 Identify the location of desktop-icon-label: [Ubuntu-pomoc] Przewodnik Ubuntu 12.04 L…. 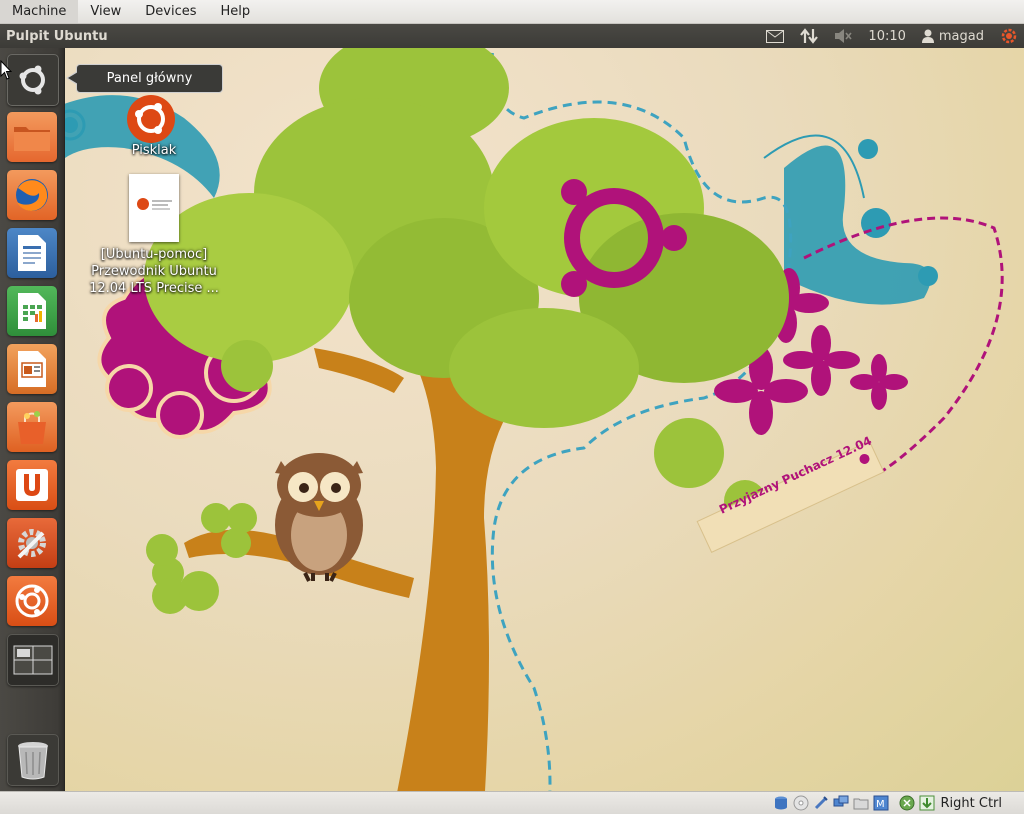
(154, 271).